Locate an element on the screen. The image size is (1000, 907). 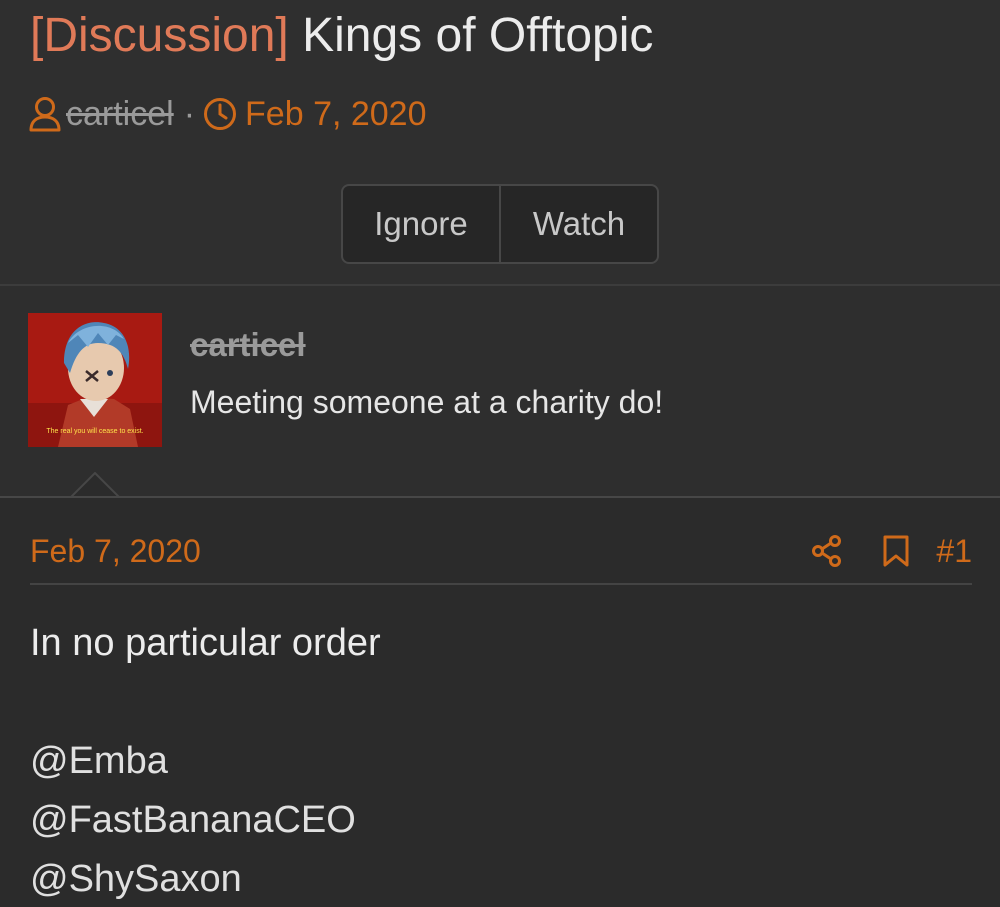
clock-icon is located at coordinates (220, 114).